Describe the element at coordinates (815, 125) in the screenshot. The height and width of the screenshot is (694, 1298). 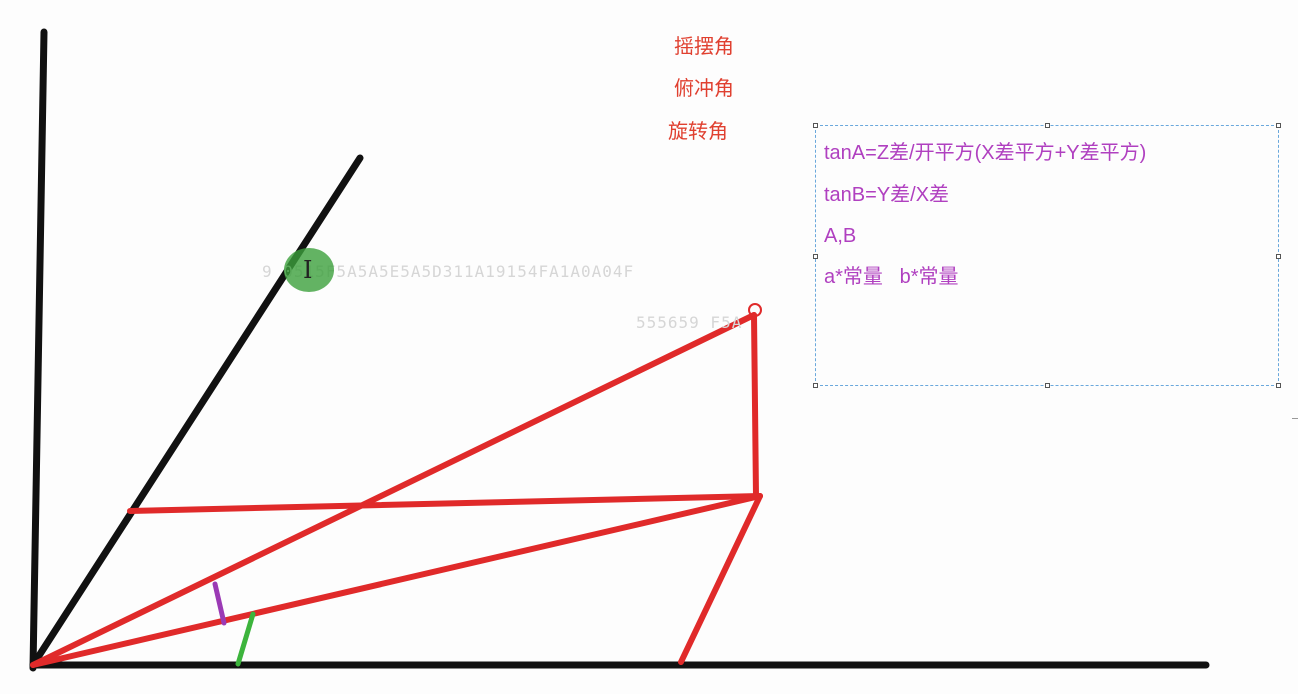
I see `resize-handle-top-left` at that location.